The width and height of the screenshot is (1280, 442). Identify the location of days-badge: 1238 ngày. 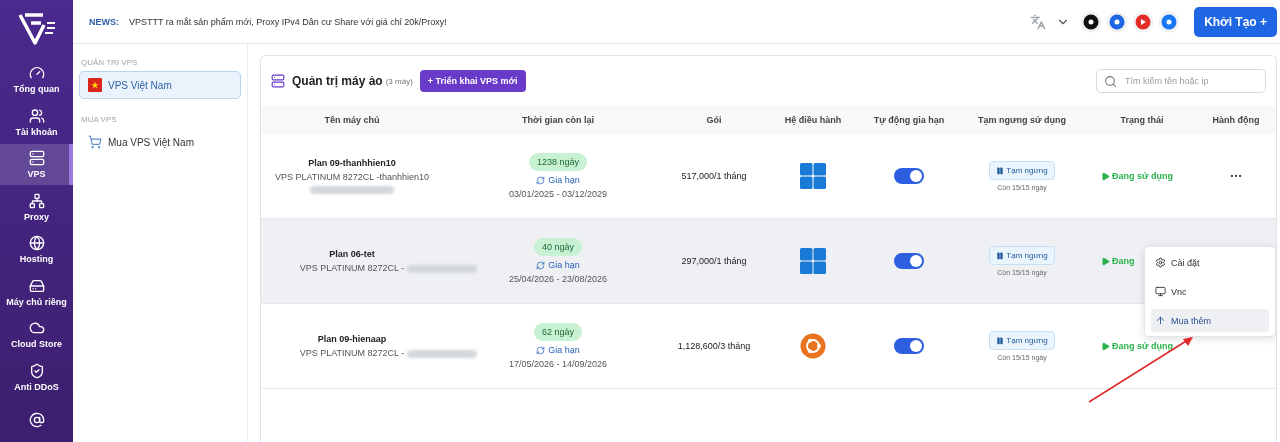
(557, 162).